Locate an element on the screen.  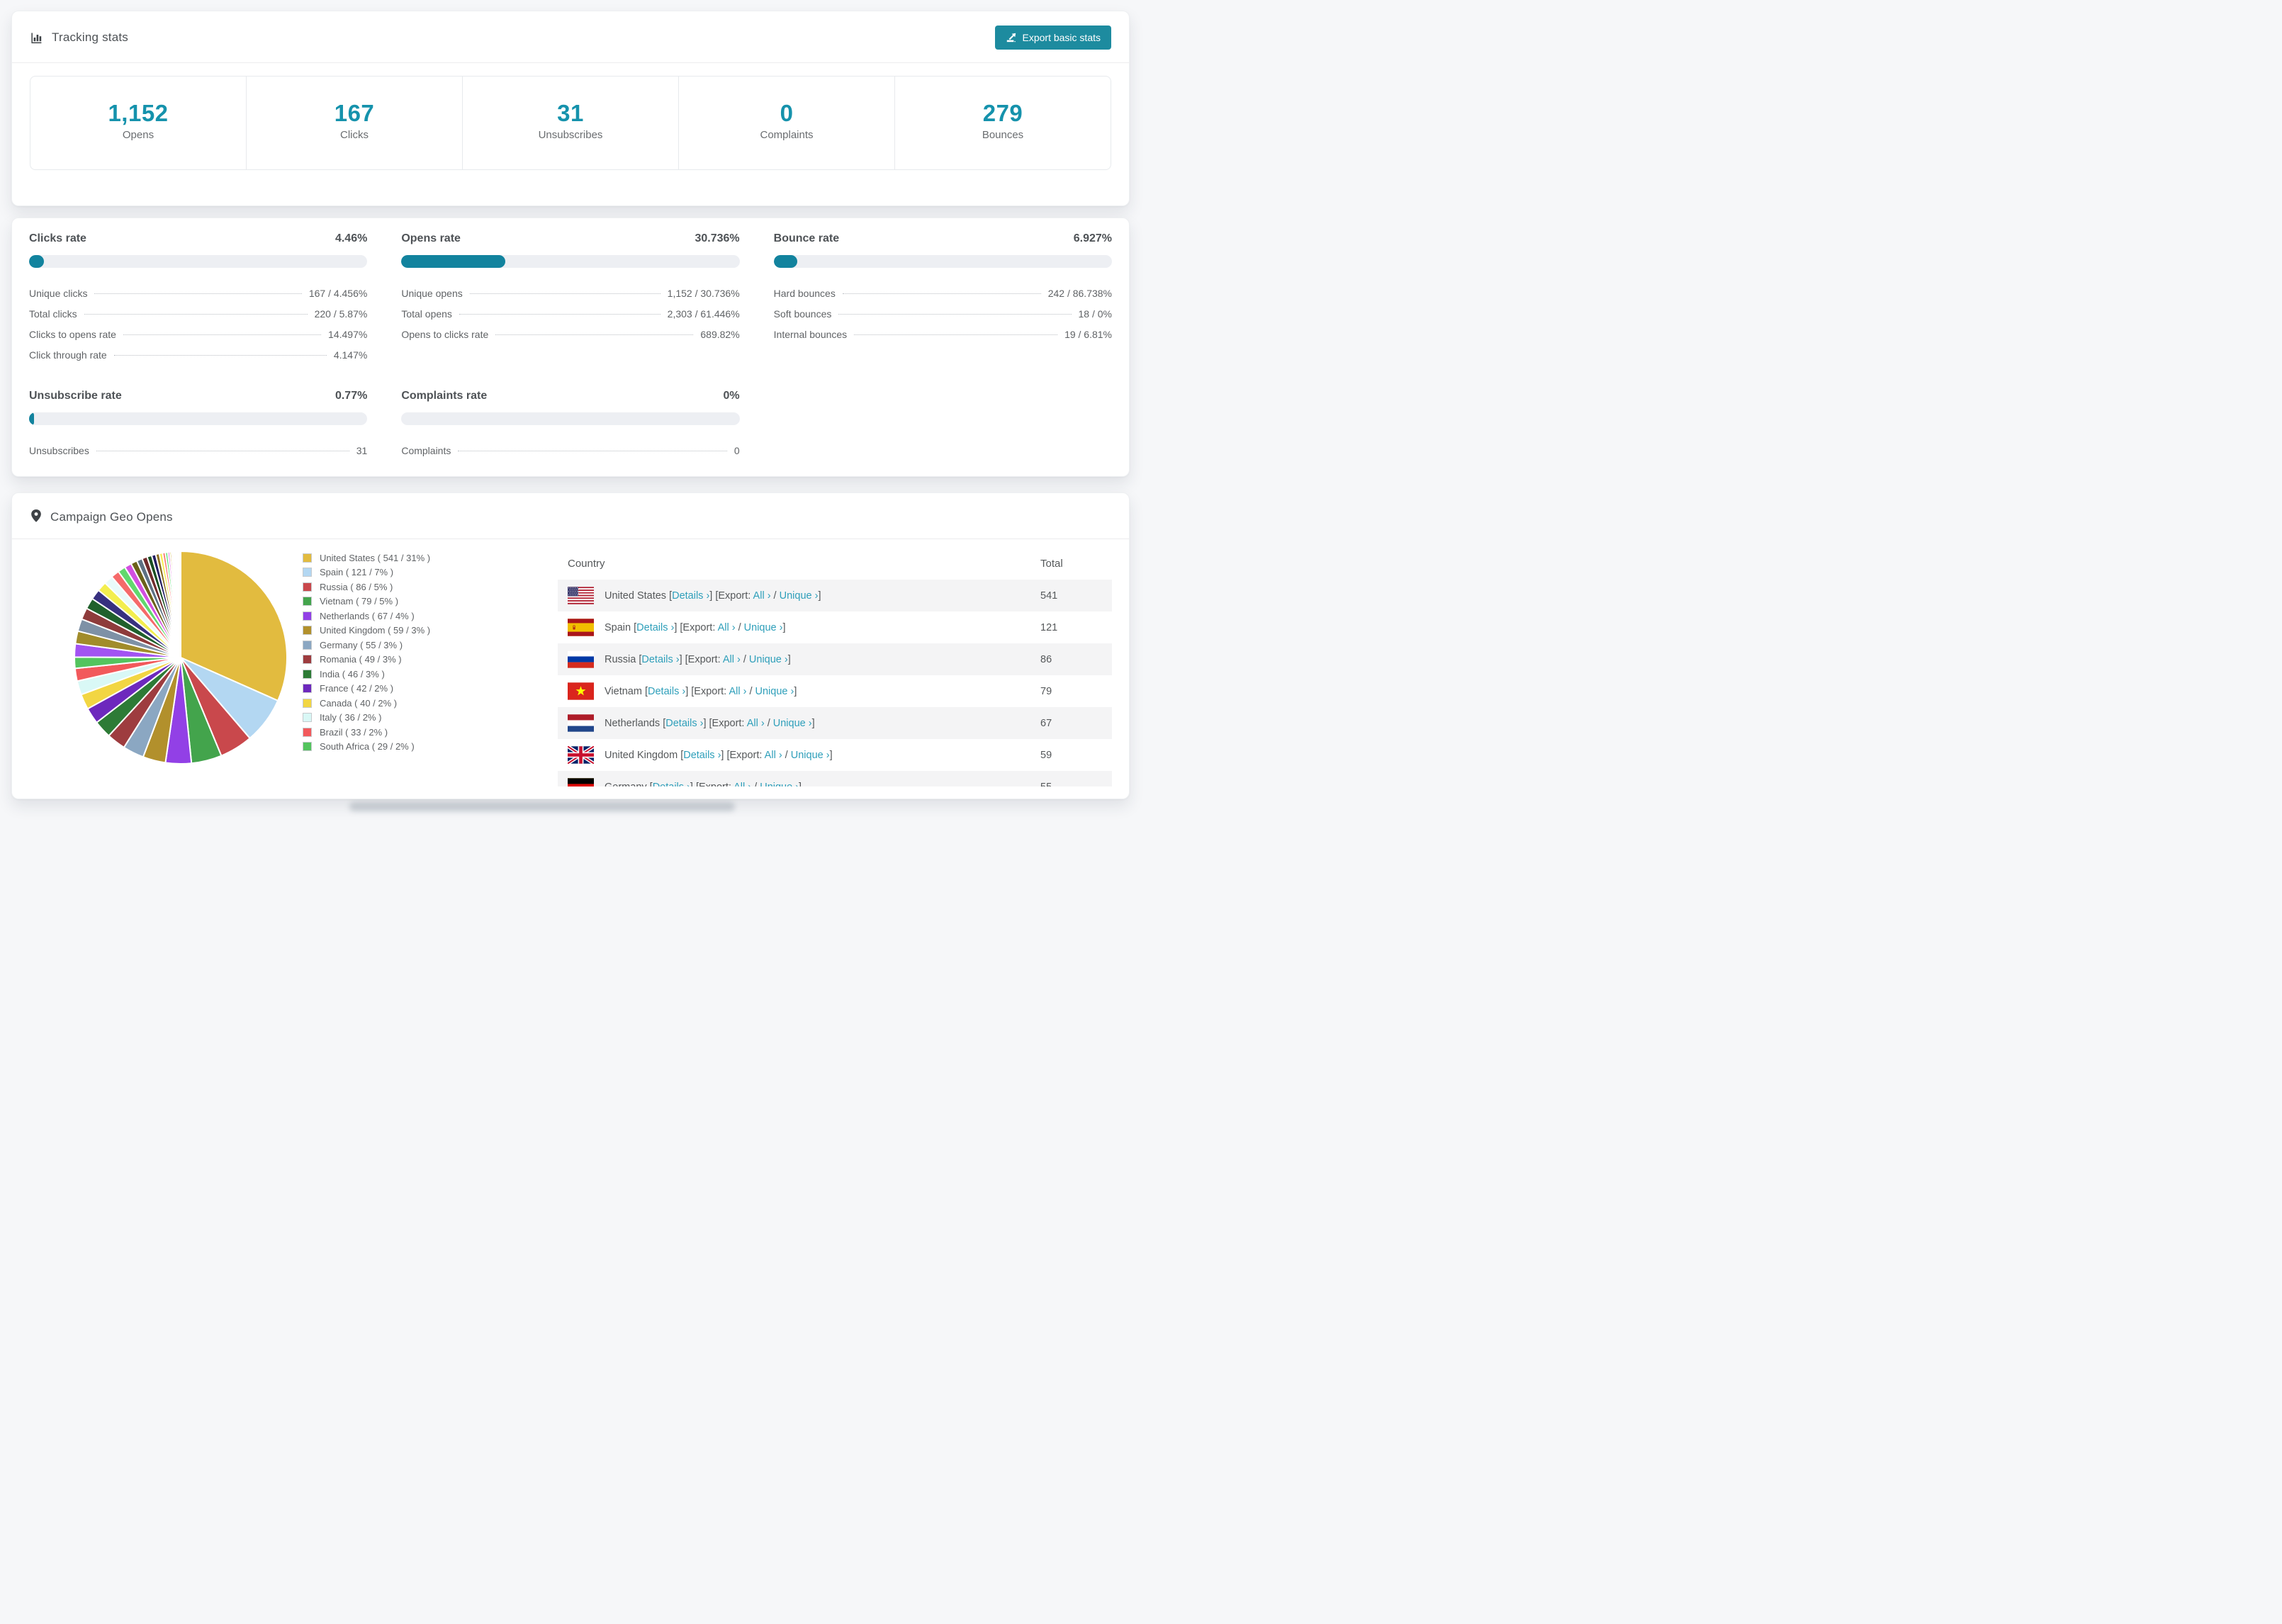
rate-detail-label: Hard bounces is located at coordinates (805, 293).